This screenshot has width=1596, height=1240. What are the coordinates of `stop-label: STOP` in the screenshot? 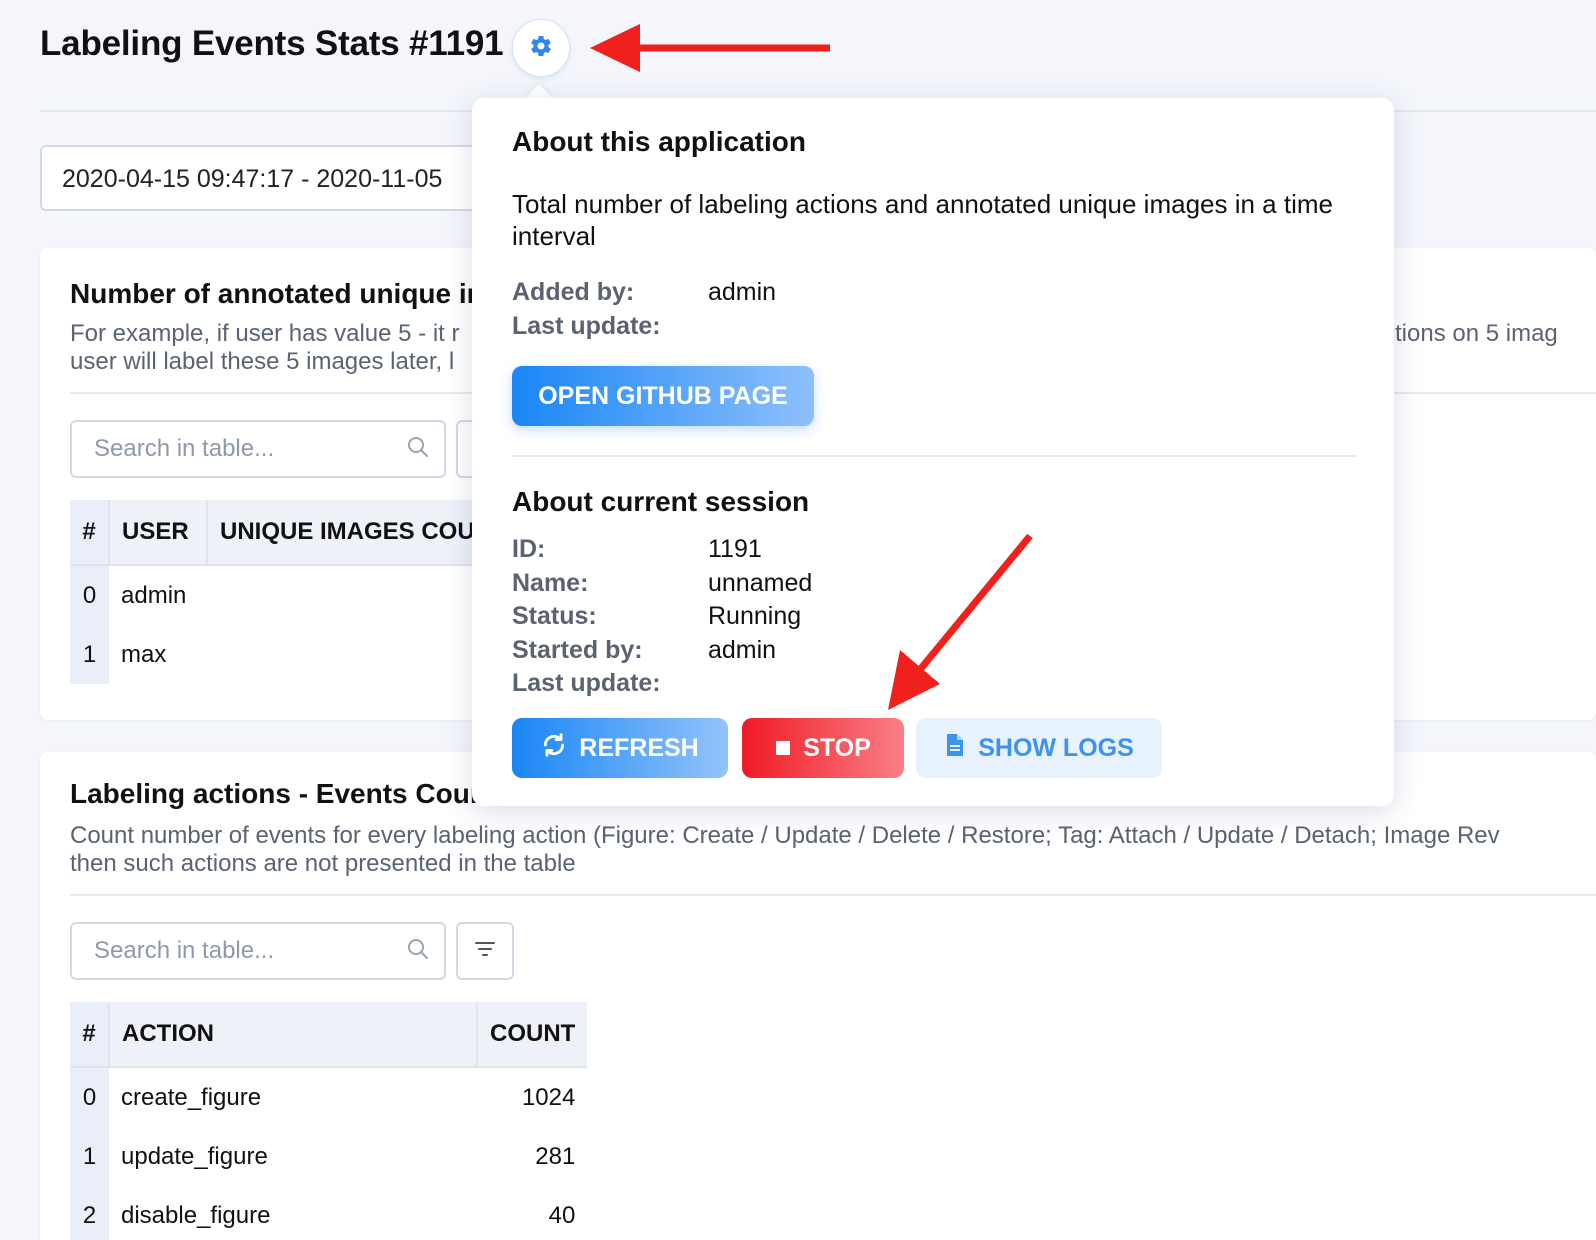 It's located at (837, 747).